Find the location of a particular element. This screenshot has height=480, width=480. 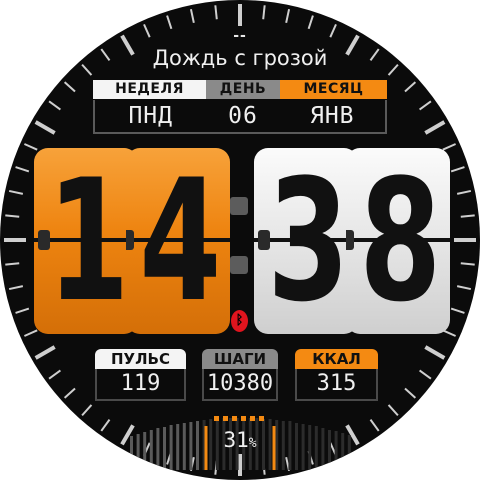

battery-gauge is located at coordinates (240, 443).